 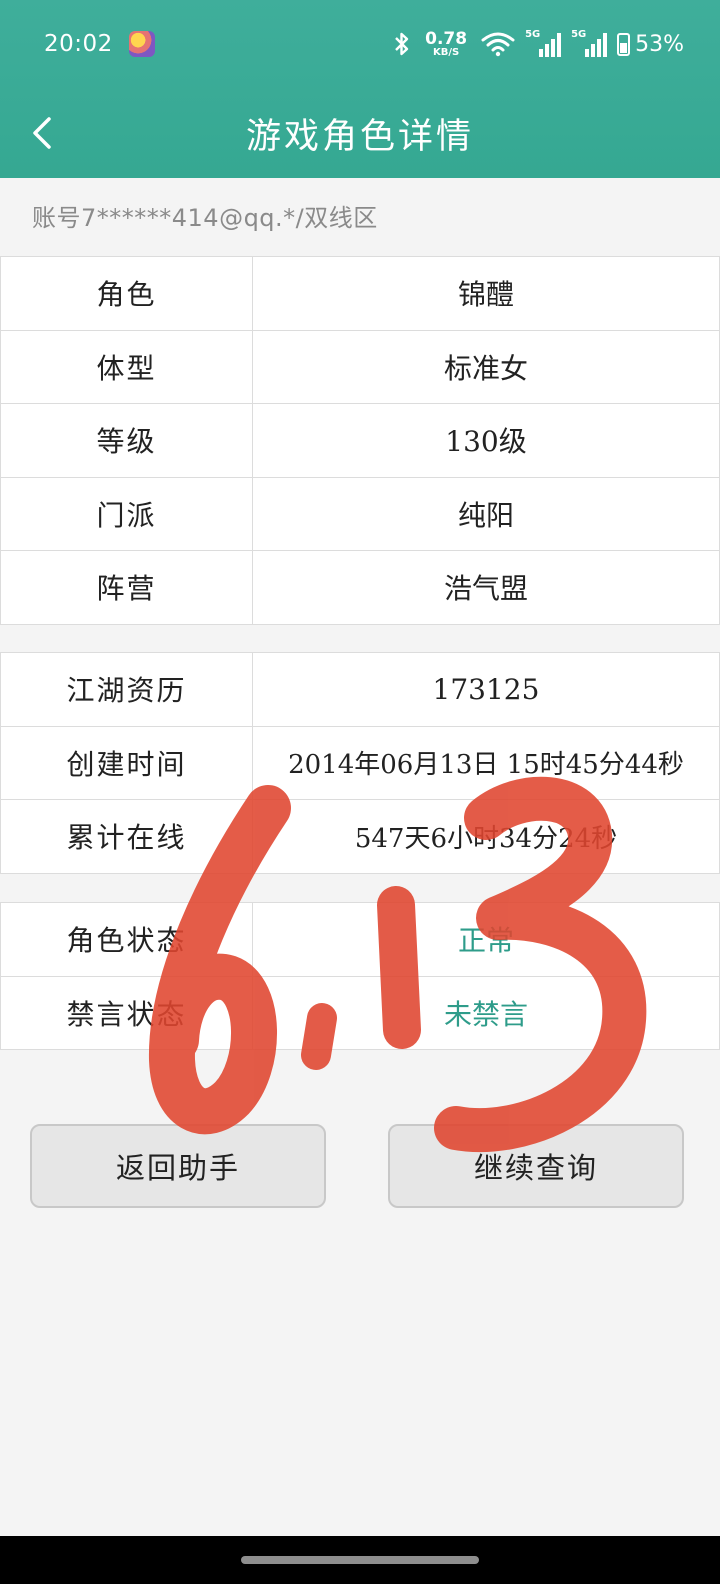 I want to click on battery-percent: 53%, so click(x=659, y=44).